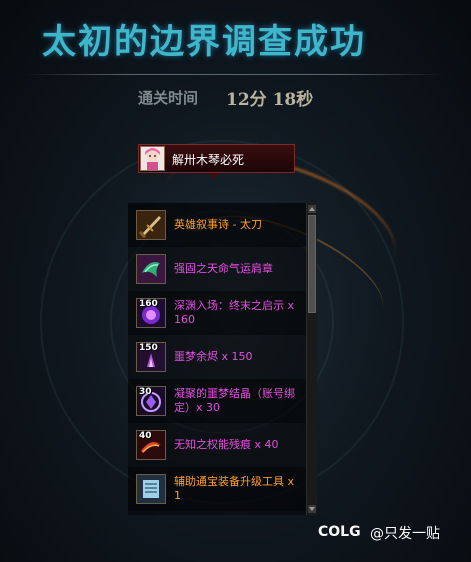 This screenshot has width=471, height=562. I want to click on page-title: 太初的边界调查成功, so click(204, 42).